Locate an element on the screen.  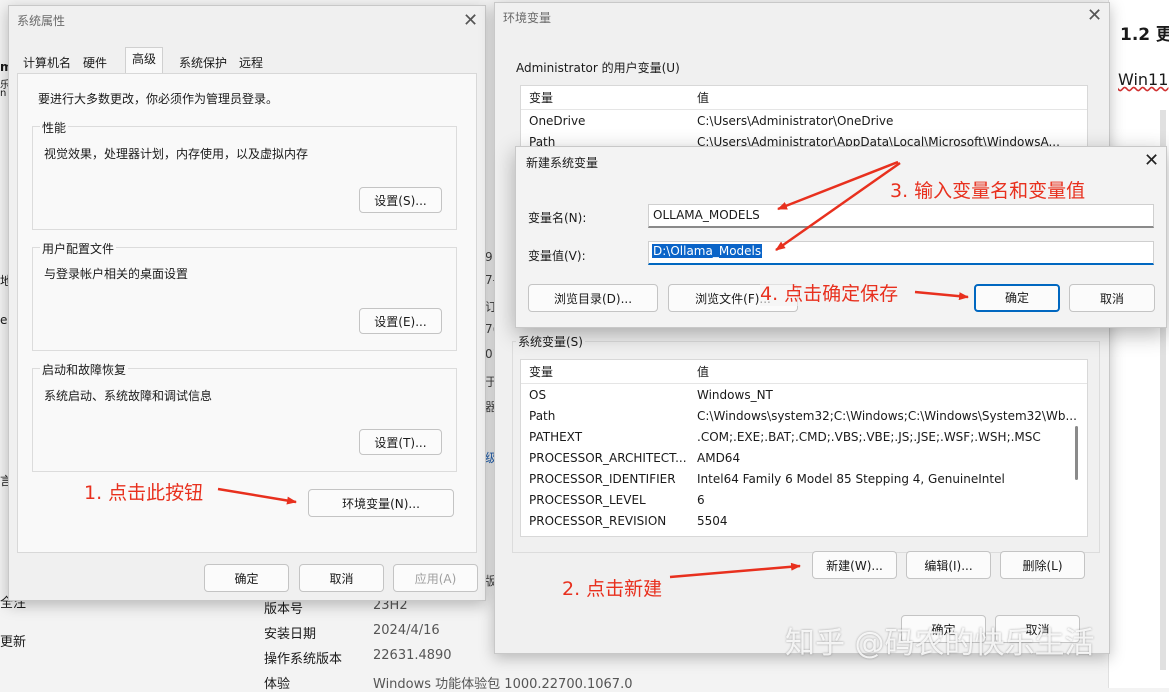
arrow-step3a is located at coordinates (838, 185).